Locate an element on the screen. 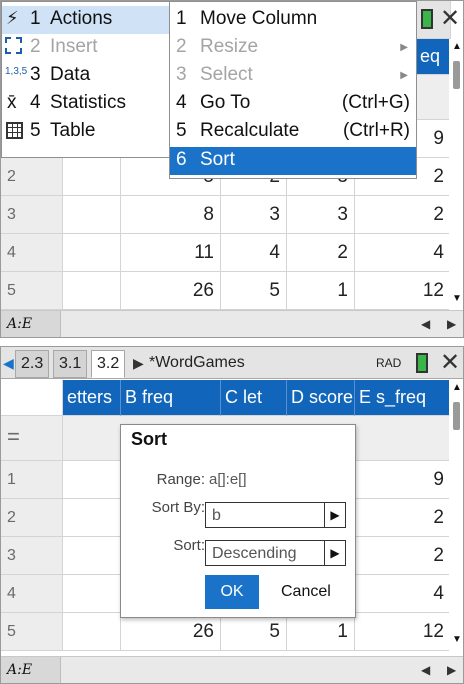 This screenshot has width=464, height=684. table-icon is located at coordinates (14, 130).